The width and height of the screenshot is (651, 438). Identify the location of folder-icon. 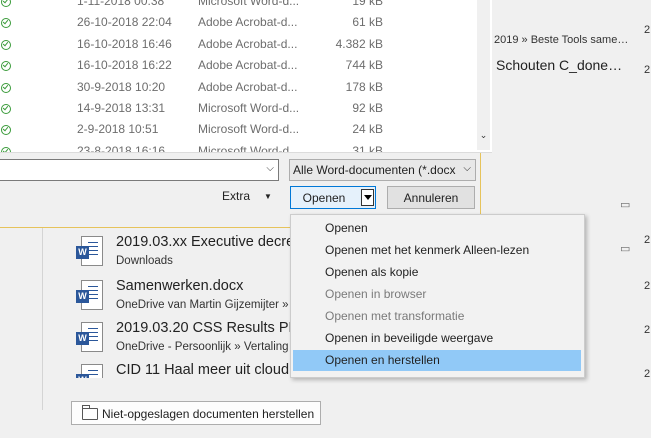
(90, 412).